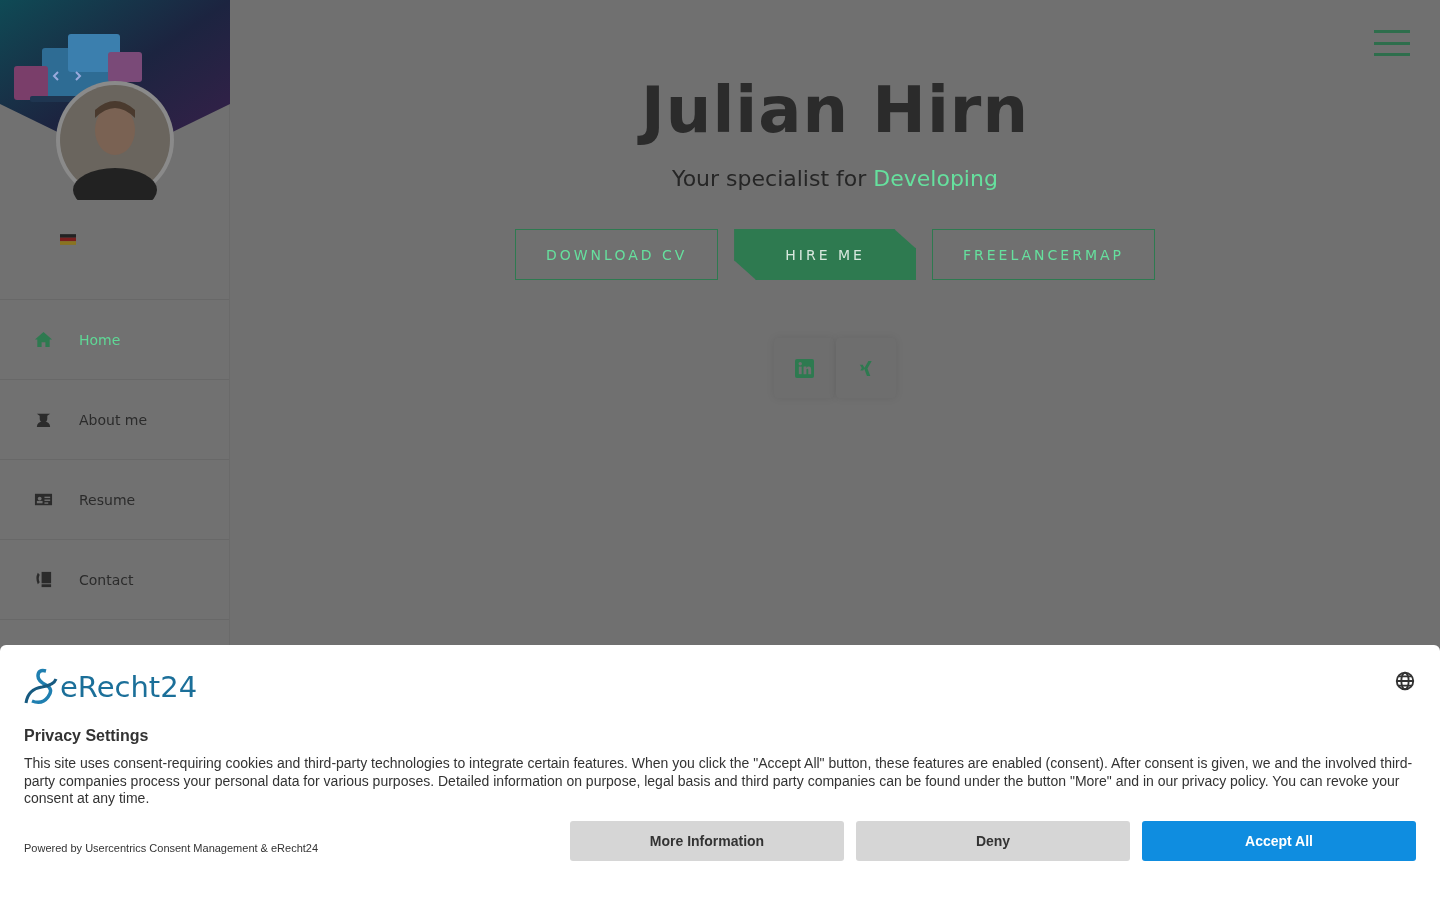 The width and height of the screenshot is (1440, 900). Describe the element at coordinates (114, 500) in the screenshot. I see `nav-item: Resume` at that location.